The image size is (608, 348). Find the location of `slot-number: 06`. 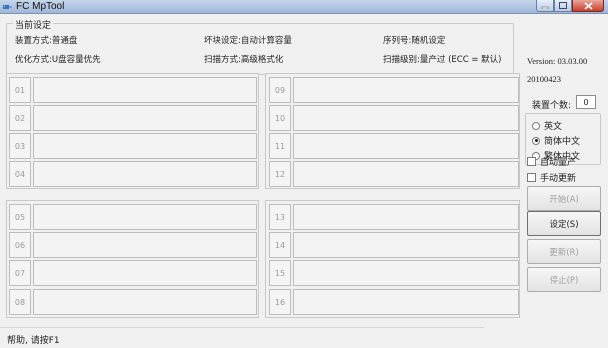

slot-number: 06 is located at coordinates (20, 245).